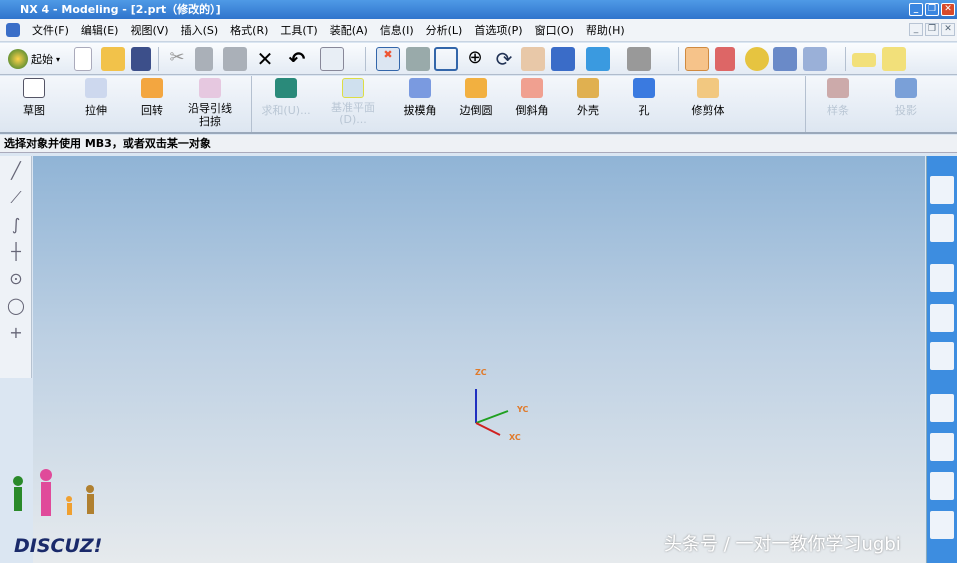  What do you see at coordinates (563, 59) in the screenshot?
I see `perspective-icon` at bounding box center [563, 59].